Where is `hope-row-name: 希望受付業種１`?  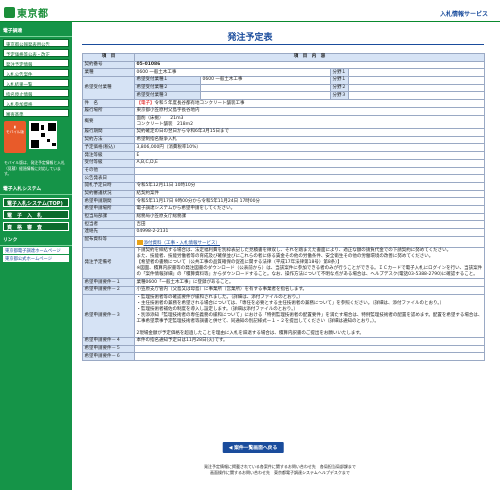 hope-row-name: 希望受付業種１ is located at coordinates (167, 80).